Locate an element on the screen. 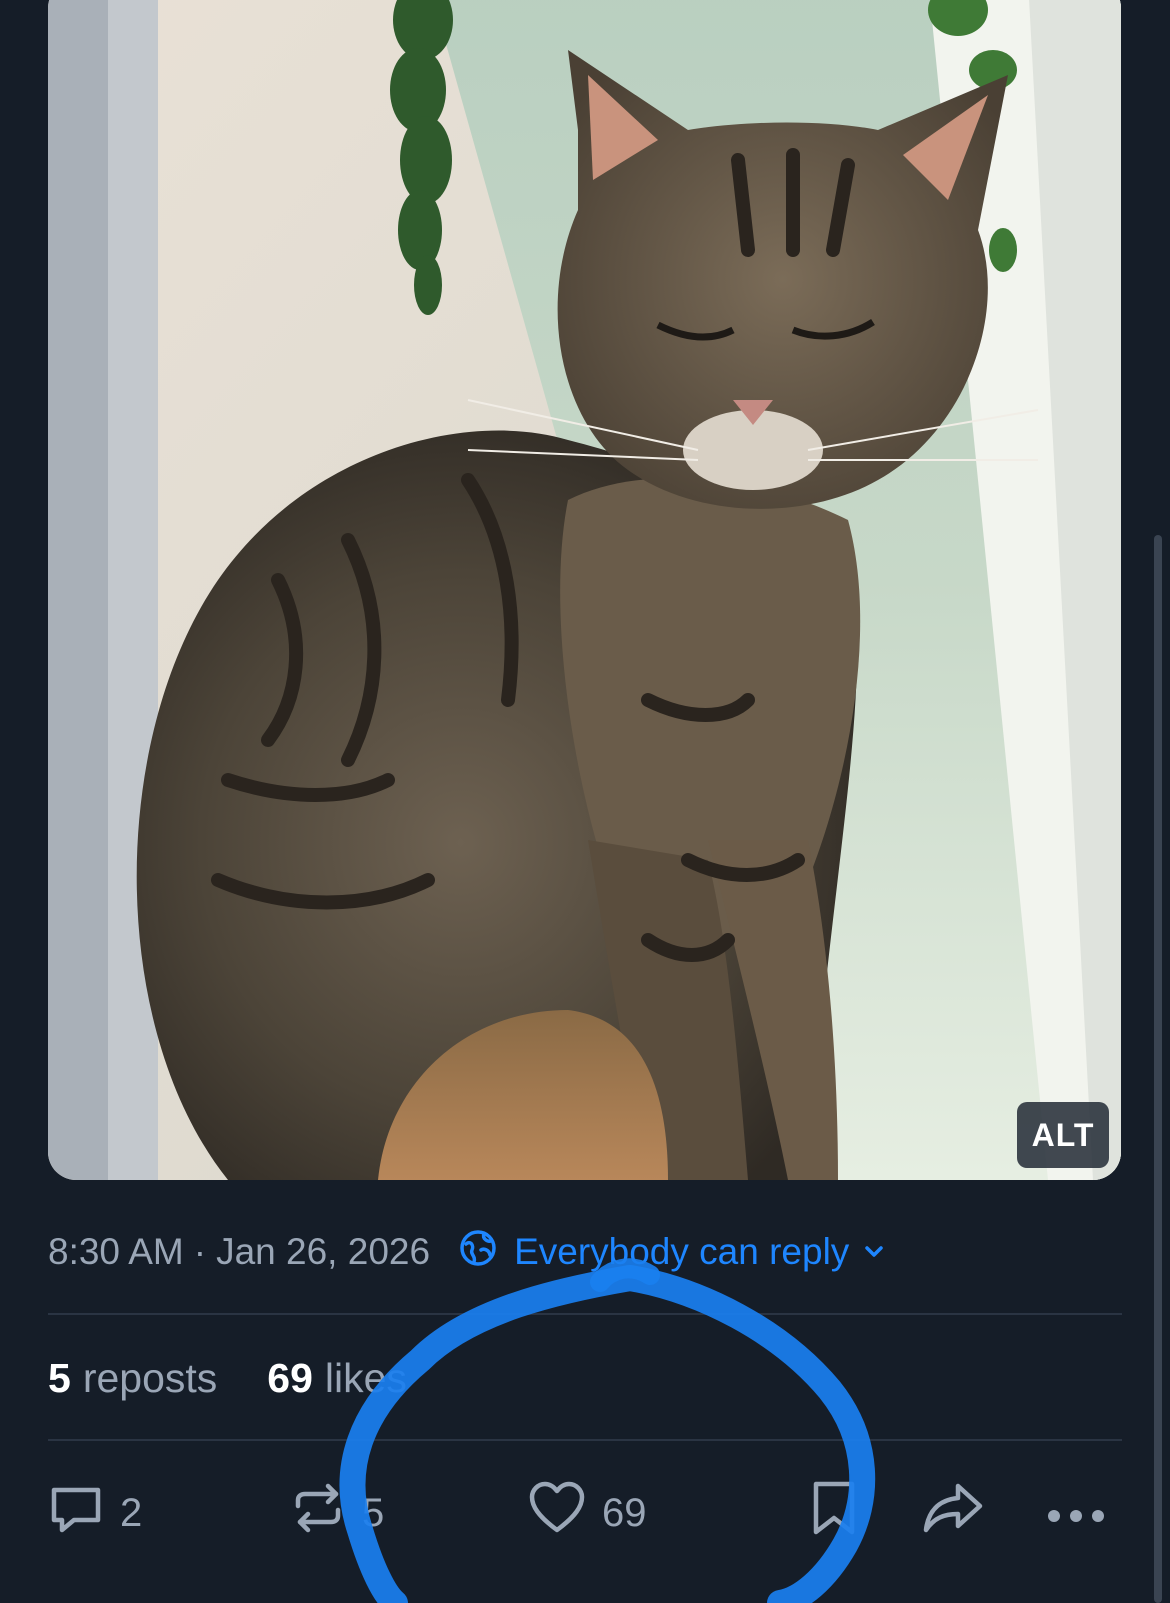  likes-label: likes is located at coordinates (365, 1377).